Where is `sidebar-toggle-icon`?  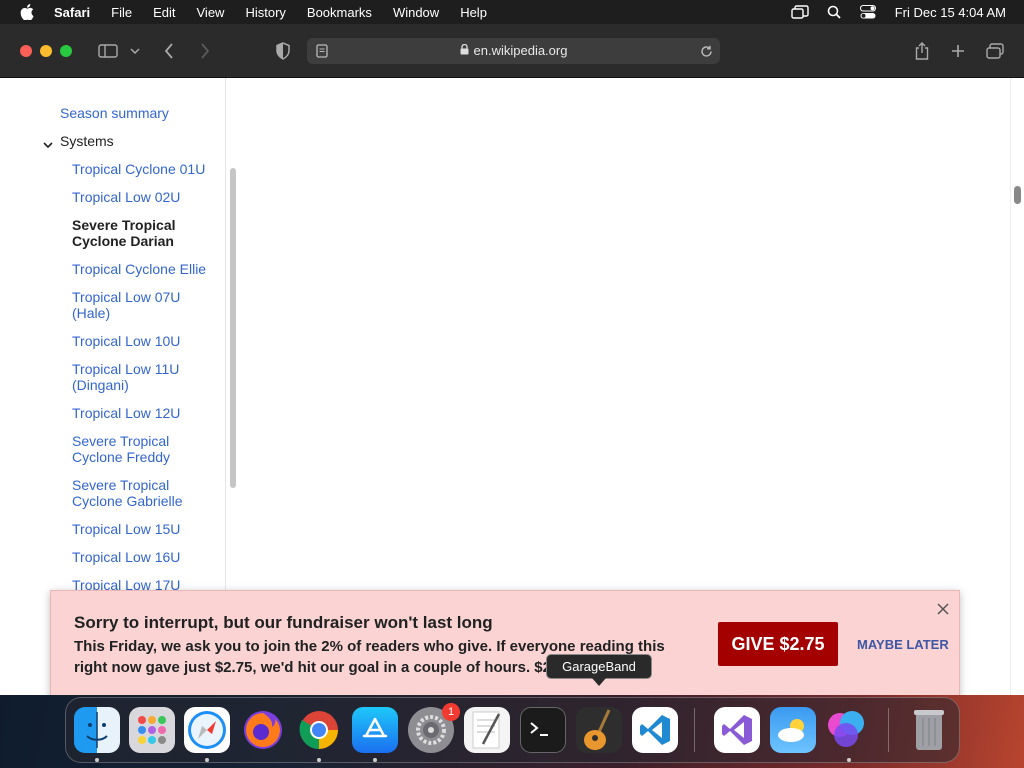 sidebar-toggle-icon is located at coordinates (108, 51).